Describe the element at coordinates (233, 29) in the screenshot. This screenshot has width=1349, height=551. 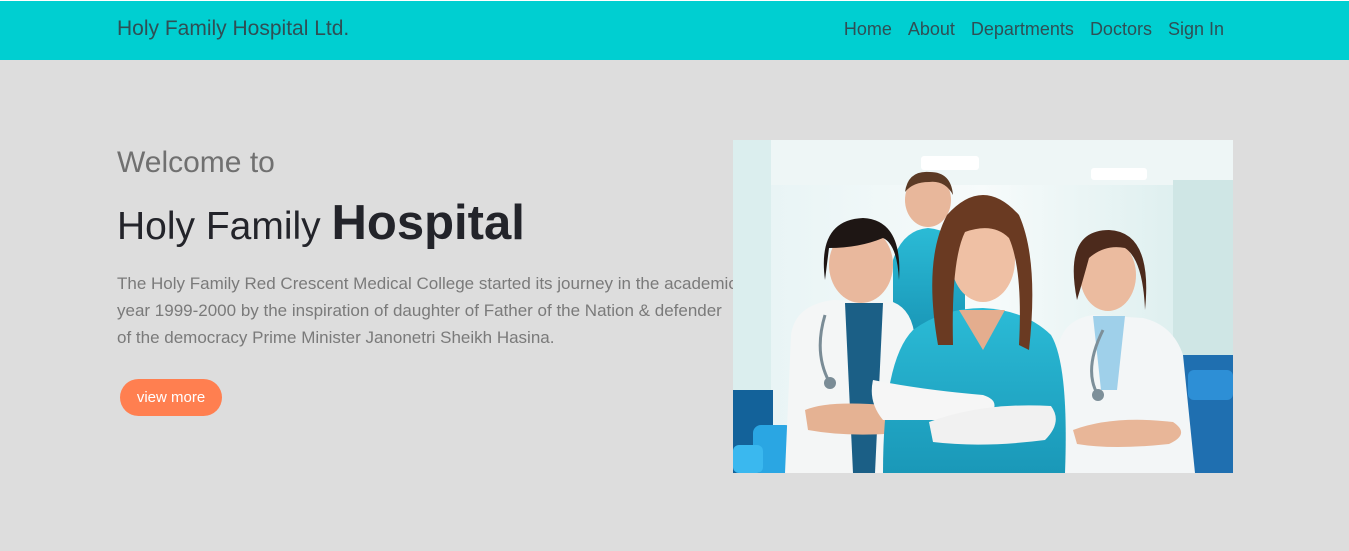
I see `brand-link: Holy Family Hospital Ltd.` at that location.